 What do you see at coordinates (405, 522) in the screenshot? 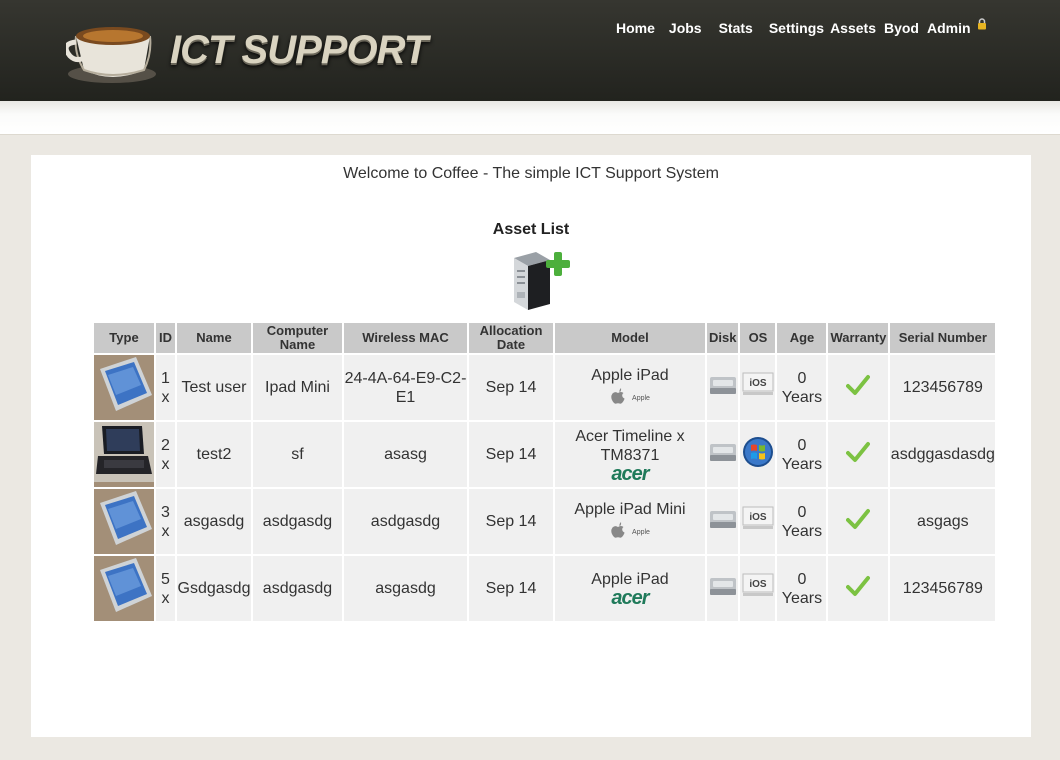
I see `cell-wireless-mac: asdgasdg` at bounding box center [405, 522].